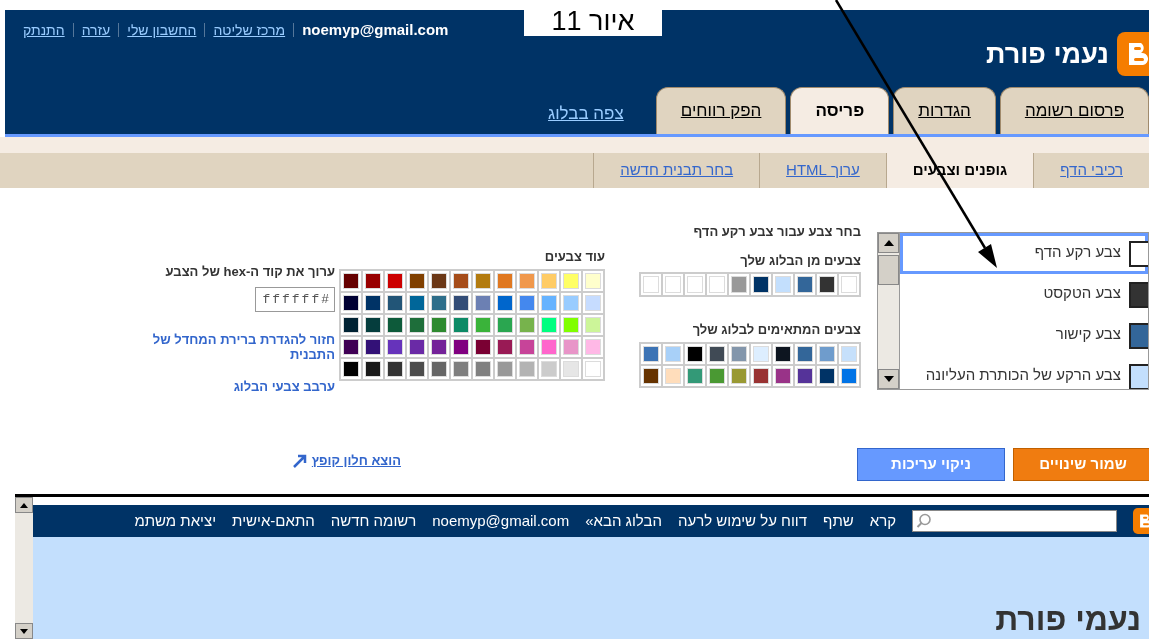  Describe the element at coordinates (1024, 335) in the screenshot. I see `element-item: צבע קישור` at that location.